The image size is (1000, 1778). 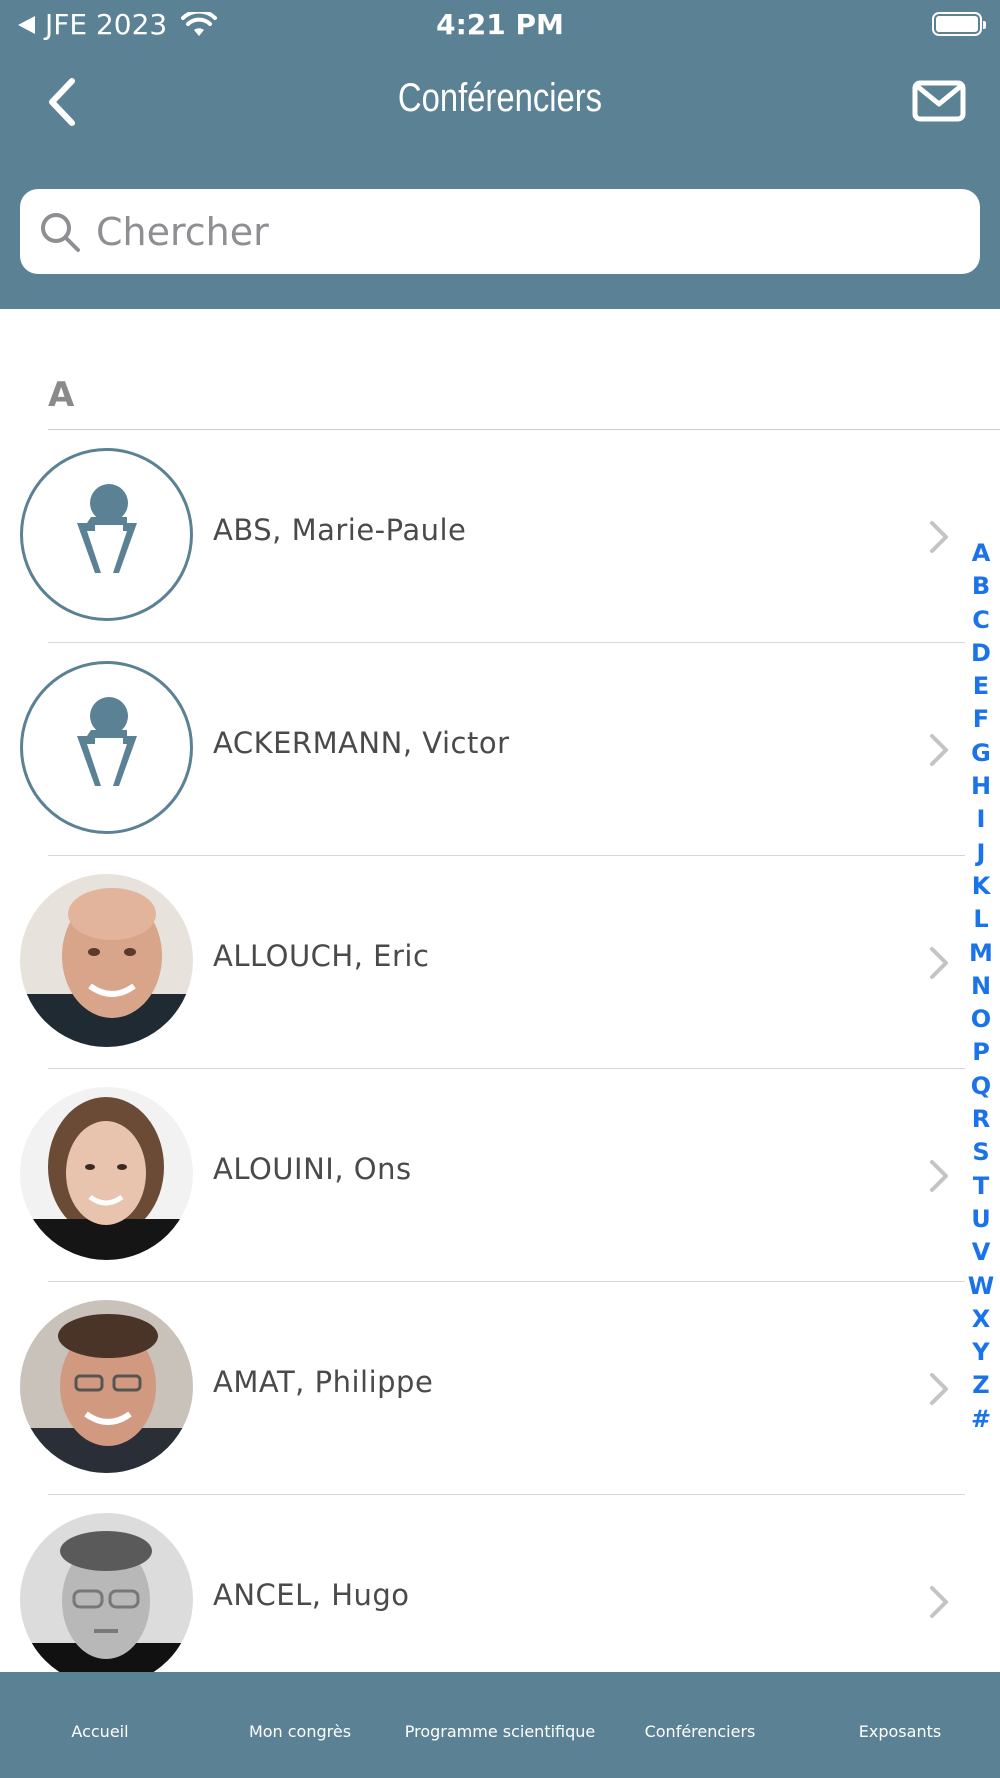 What do you see at coordinates (959, 24) in the screenshot?
I see `battery-icon` at bounding box center [959, 24].